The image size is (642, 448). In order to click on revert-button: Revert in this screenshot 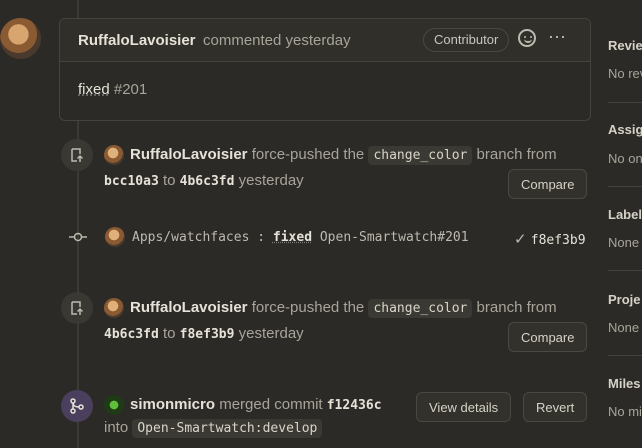, I will do `click(555, 407)`.